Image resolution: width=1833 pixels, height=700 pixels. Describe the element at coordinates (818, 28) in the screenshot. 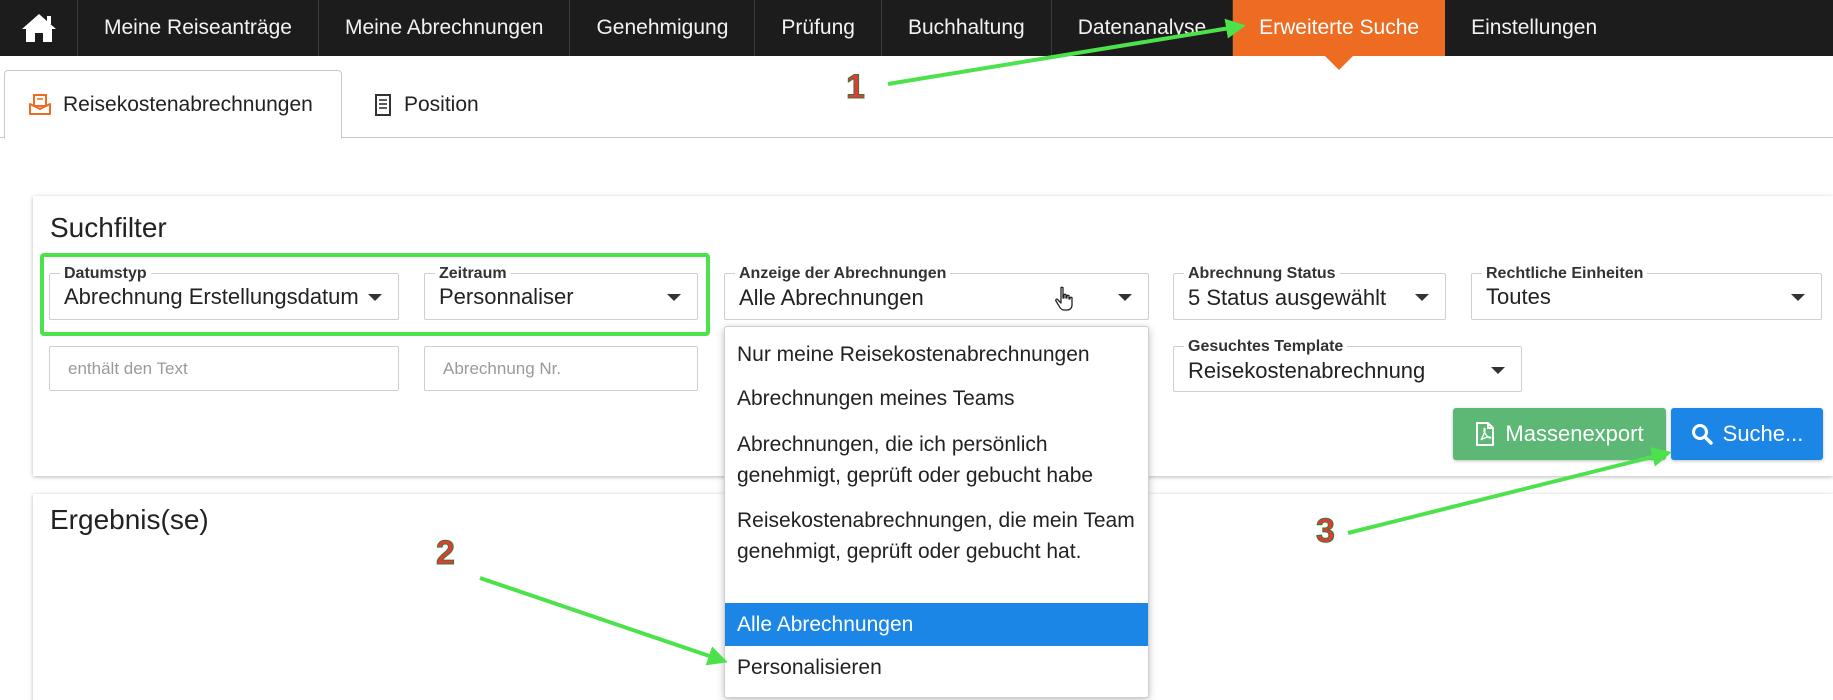

I see `nav-item-audit: Prüfung` at that location.